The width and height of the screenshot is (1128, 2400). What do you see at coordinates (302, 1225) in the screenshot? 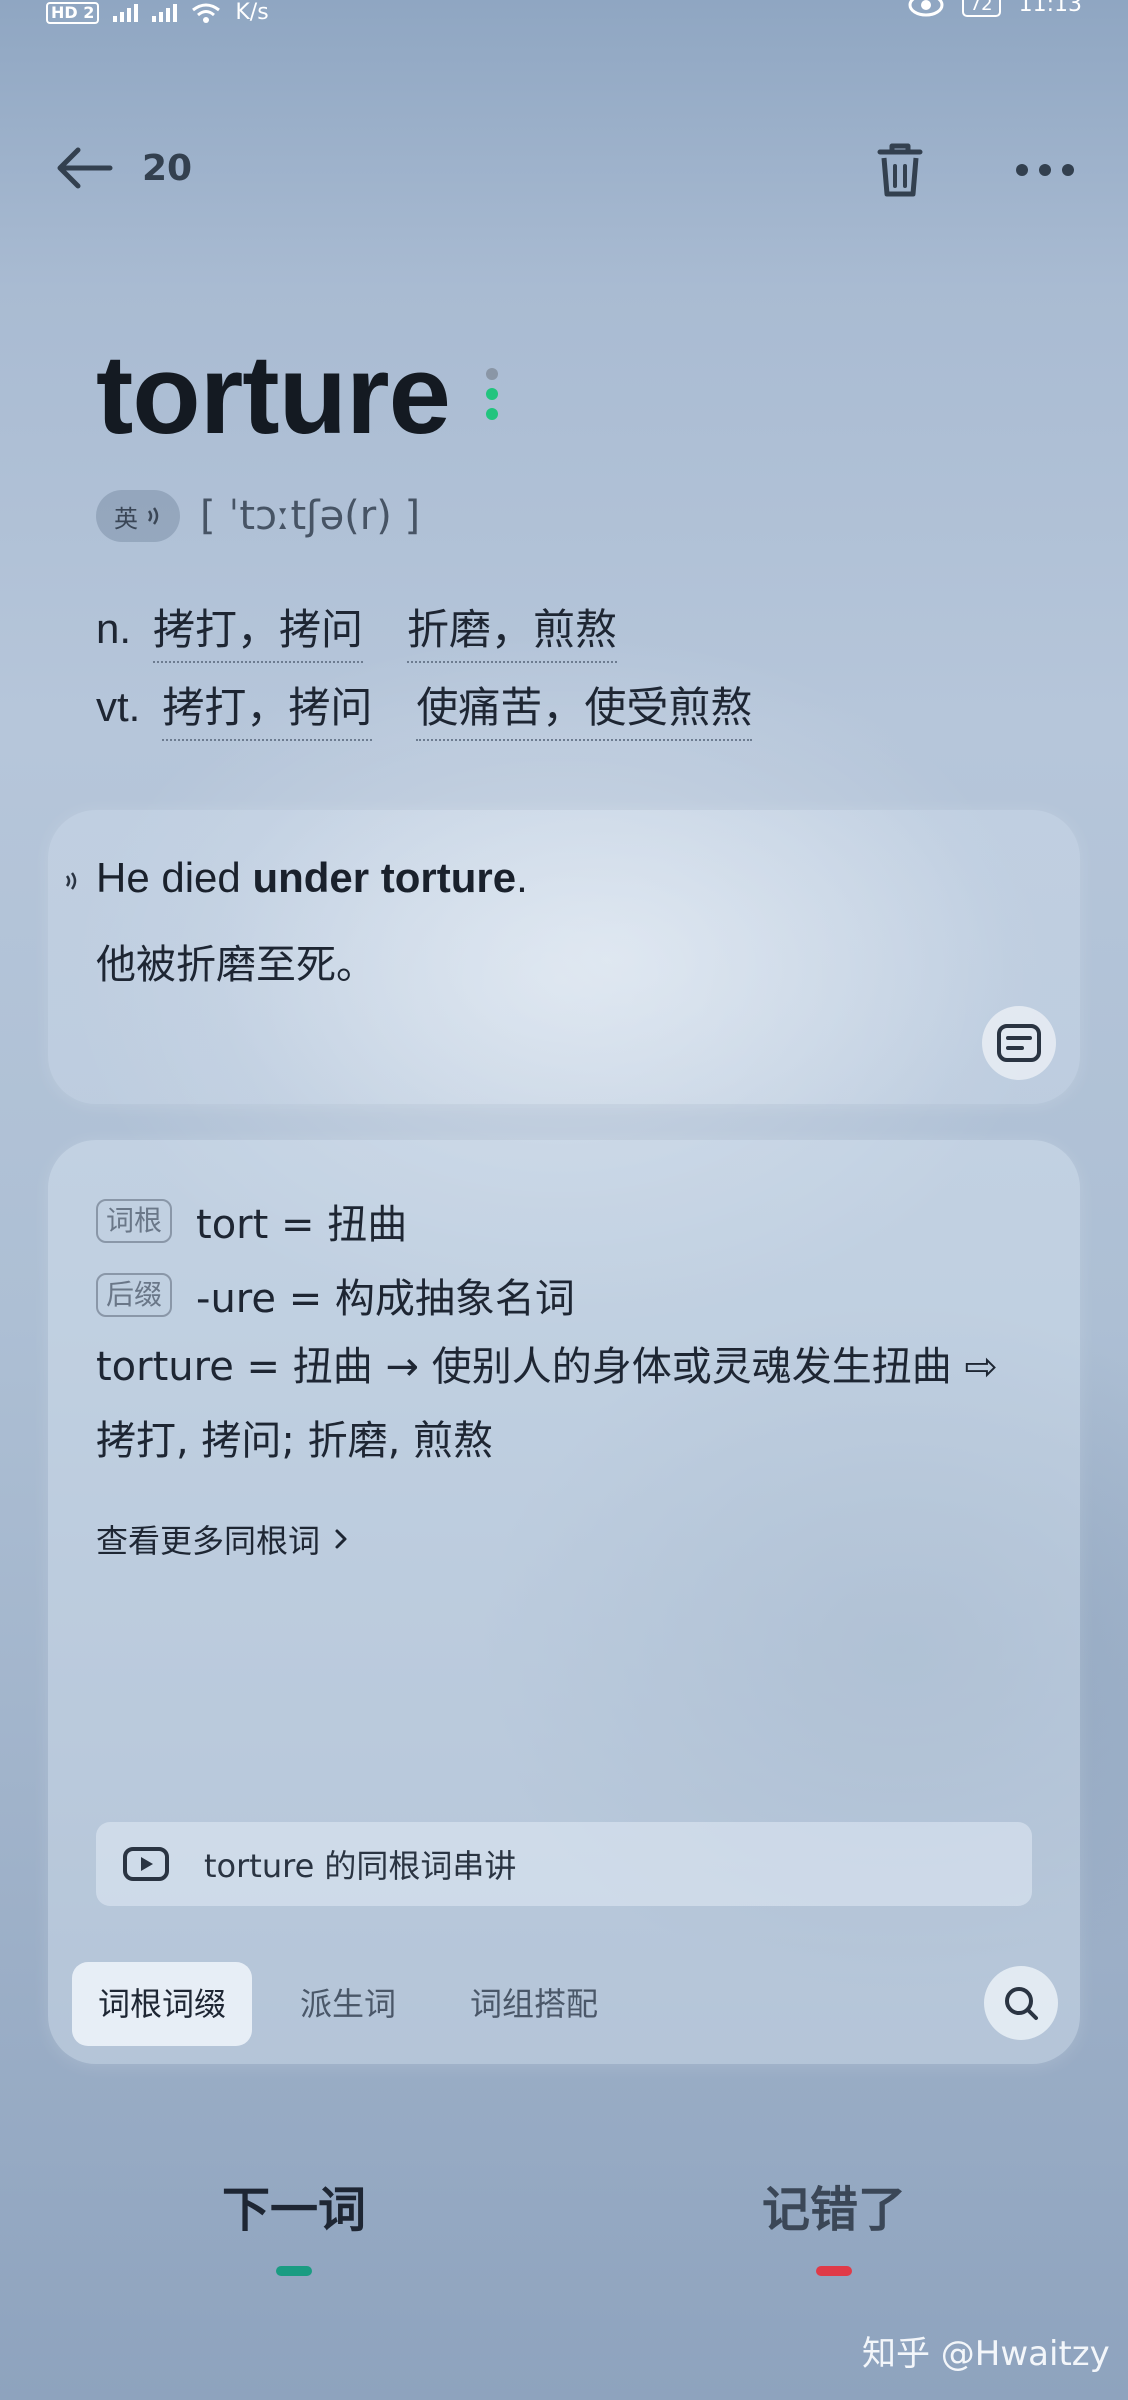
I see `root-text: tort = 扭曲` at bounding box center [302, 1225].